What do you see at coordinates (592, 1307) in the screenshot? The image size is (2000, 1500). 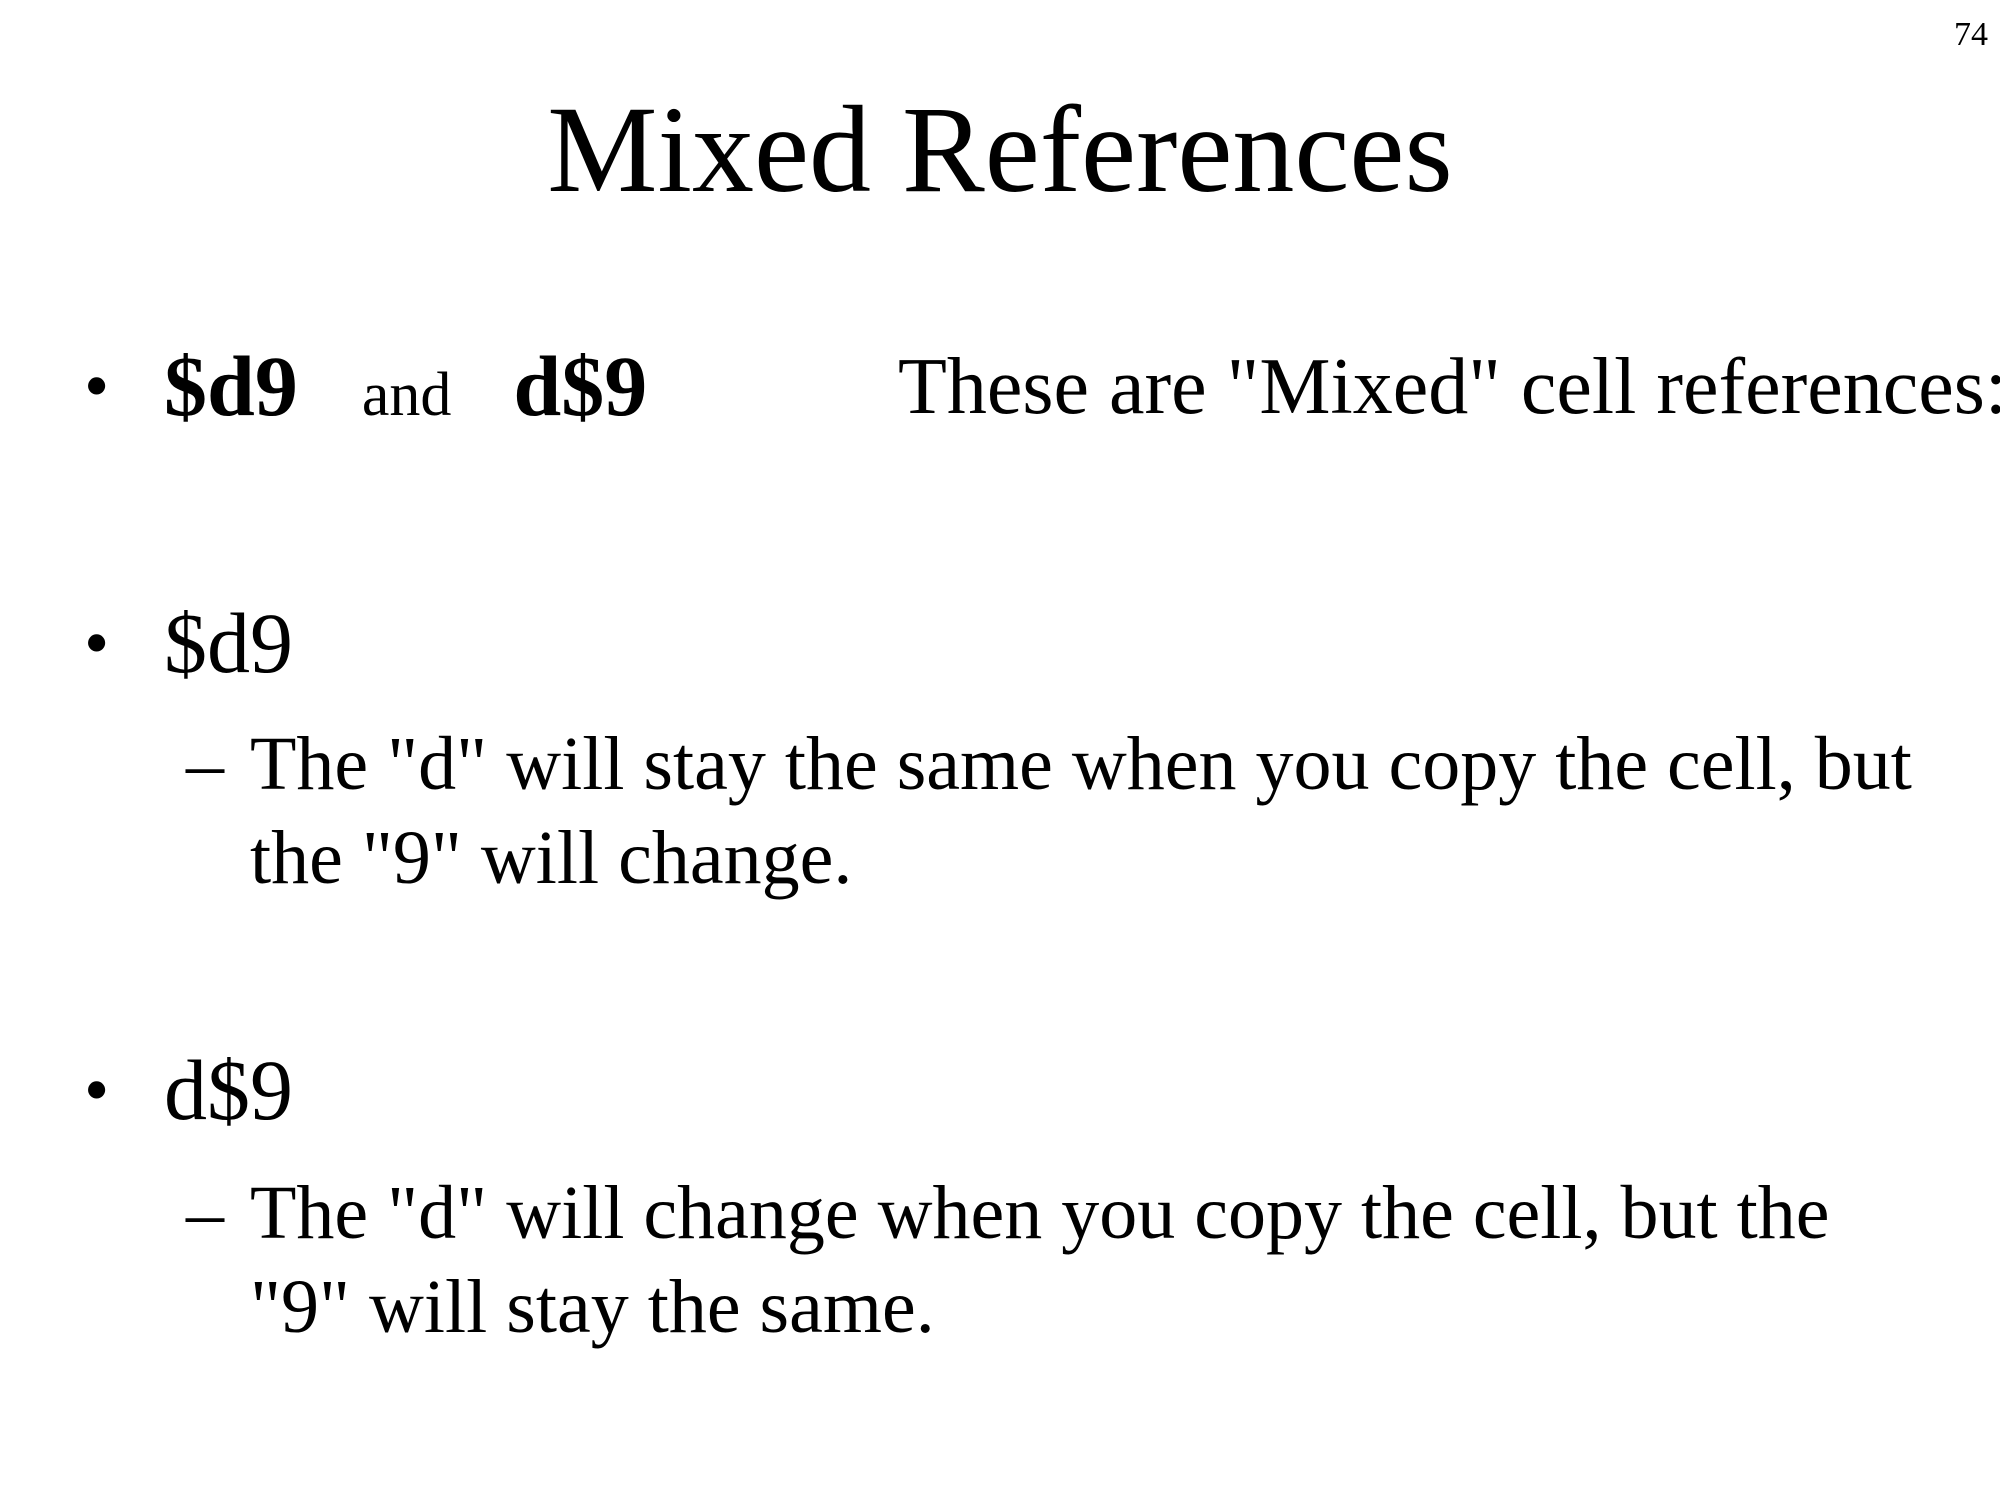 I see `sub-bullet-line: "9" will stay the same.` at bounding box center [592, 1307].